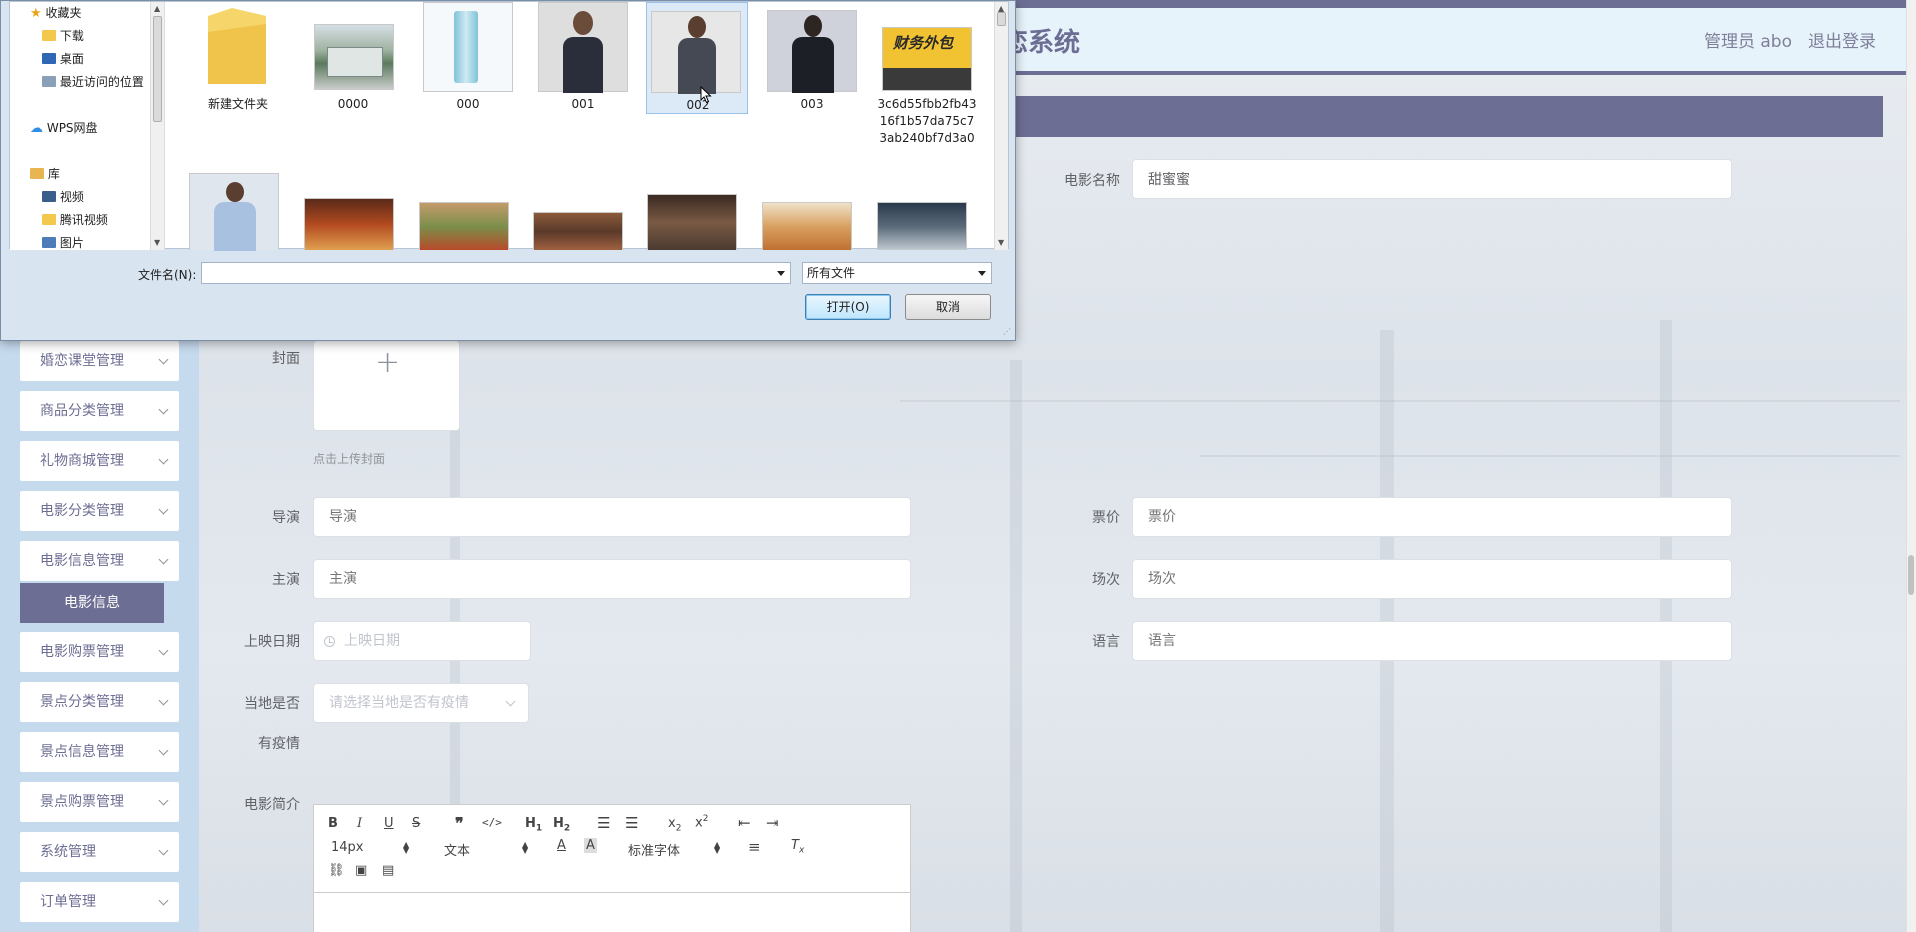  Describe the element at coordinates (157, 126) in the screenshot. I see `nav-scrollbar: ▲ ▼` at that location.